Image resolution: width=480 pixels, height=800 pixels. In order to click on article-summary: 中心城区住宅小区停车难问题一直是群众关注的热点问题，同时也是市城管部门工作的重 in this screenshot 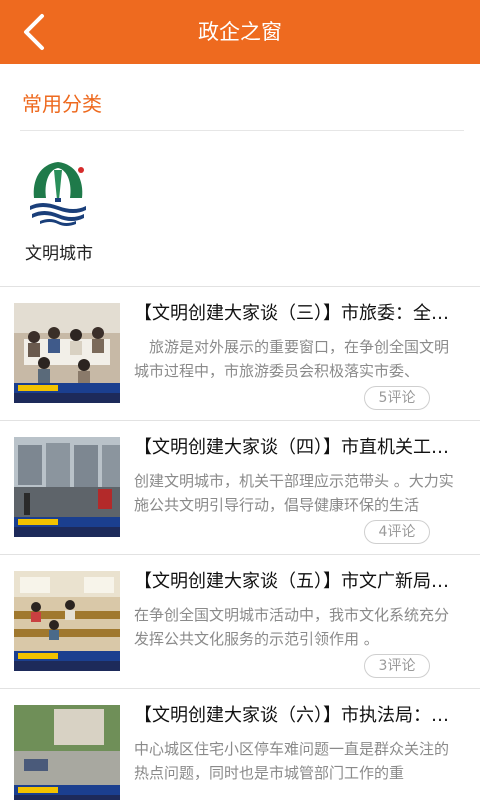, I will do `click(292, 761)`.